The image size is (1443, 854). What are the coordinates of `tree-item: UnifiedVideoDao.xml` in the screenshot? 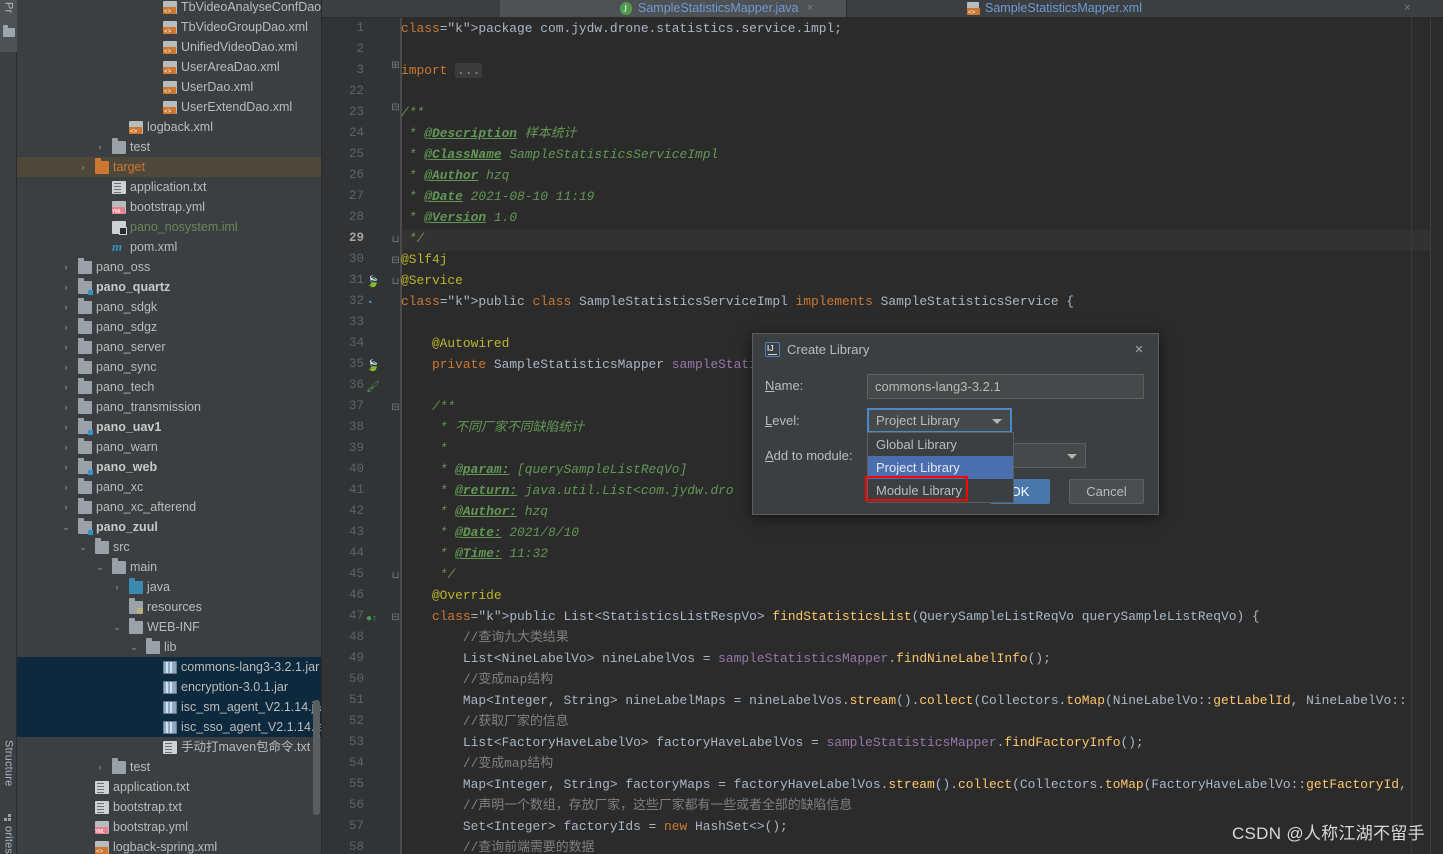 It's located at (169, 47).